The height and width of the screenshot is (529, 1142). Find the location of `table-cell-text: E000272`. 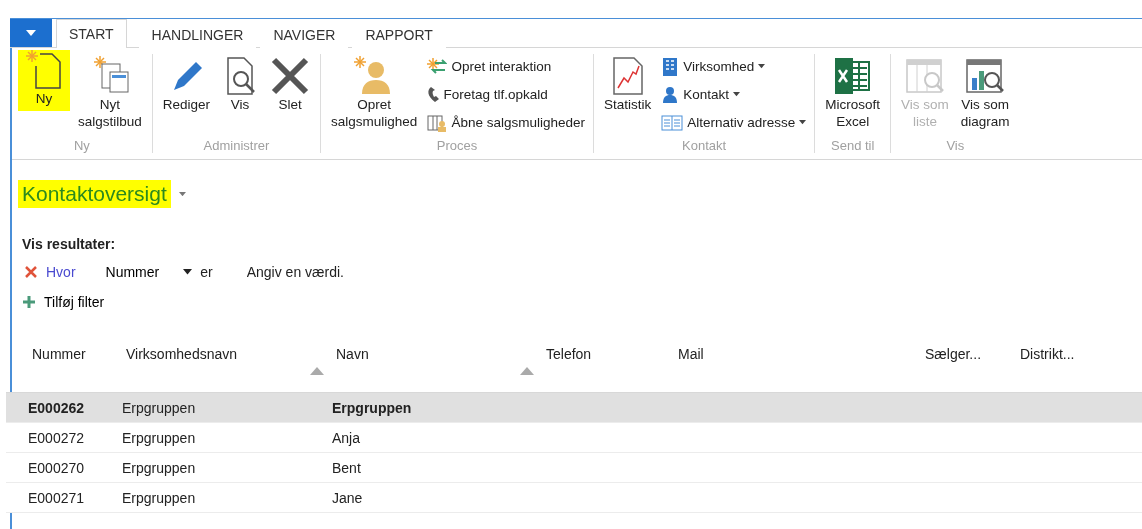

table-cell-text: E000272 is located at coordinates (57, 437).